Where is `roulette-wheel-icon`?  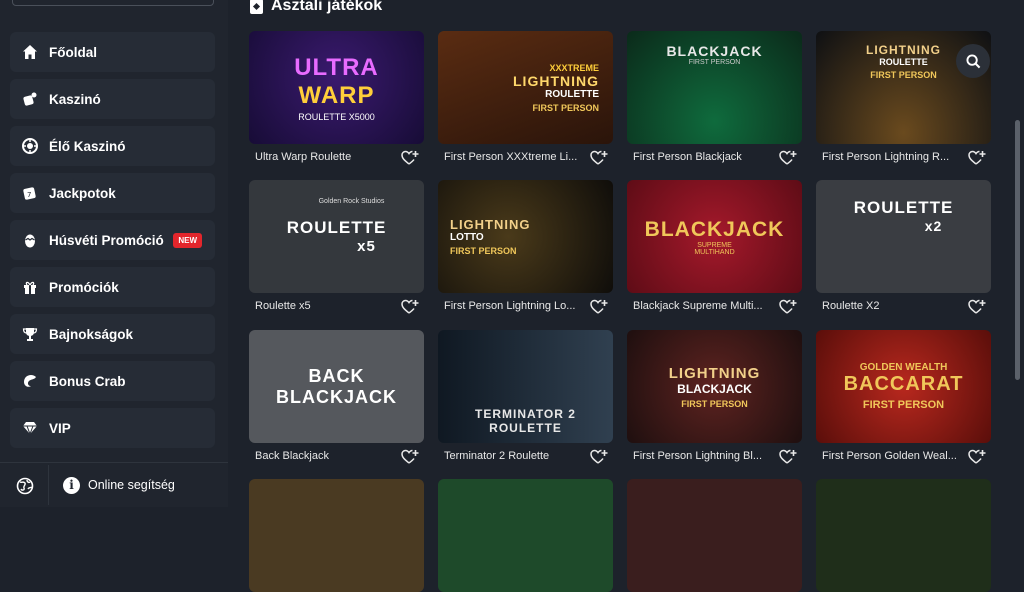
roulette-wheel-icon is located at coordinates (30, 146).